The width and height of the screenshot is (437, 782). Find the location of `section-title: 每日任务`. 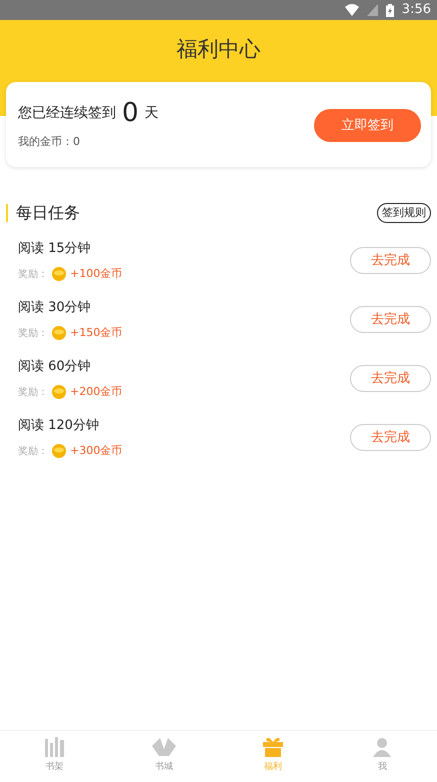

section-title: 每日任务 is located at coordinates (43, 213).